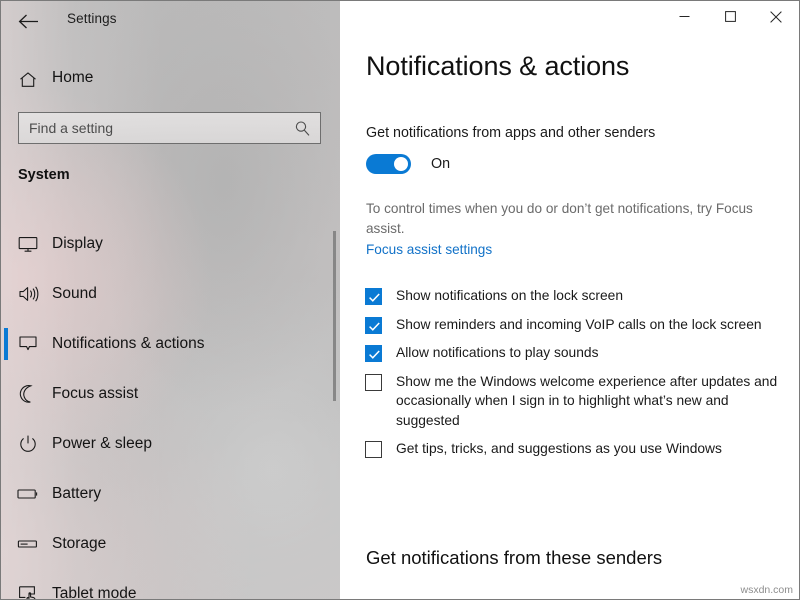 The height and width of the screenshot is (600, 800). I want to click on checkbox-get-tips-tricks-suggestions, so click(373, 449).